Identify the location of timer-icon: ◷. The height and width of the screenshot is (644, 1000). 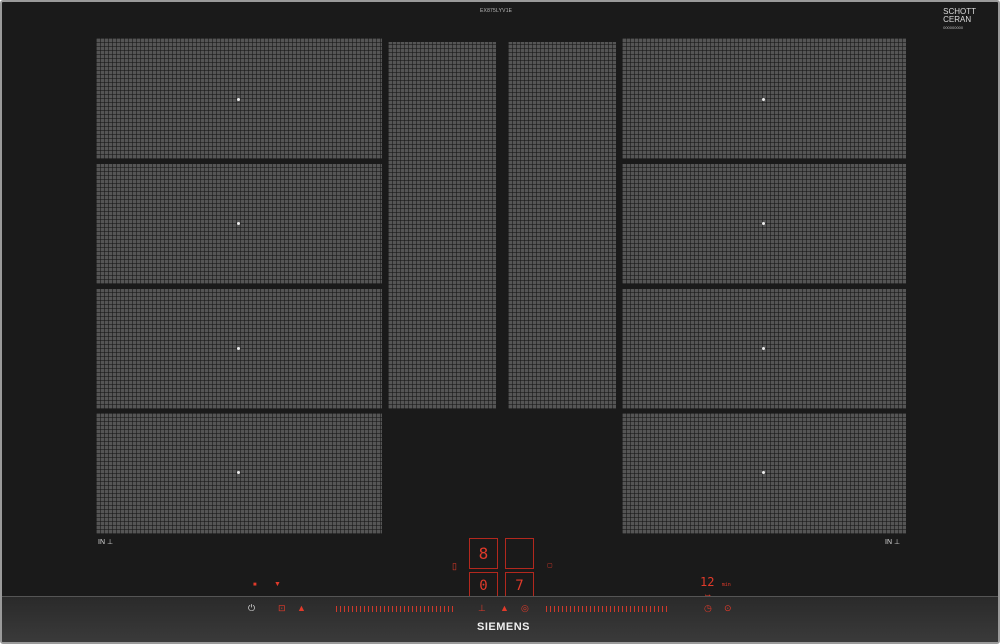
(708, 608).